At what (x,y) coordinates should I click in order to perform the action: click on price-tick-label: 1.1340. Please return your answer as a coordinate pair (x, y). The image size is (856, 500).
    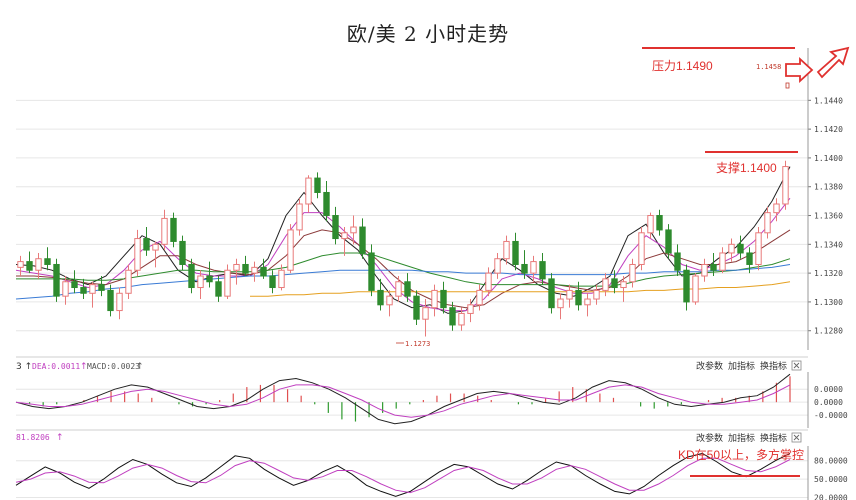
    Looking at the image, I should click on (828, 244).